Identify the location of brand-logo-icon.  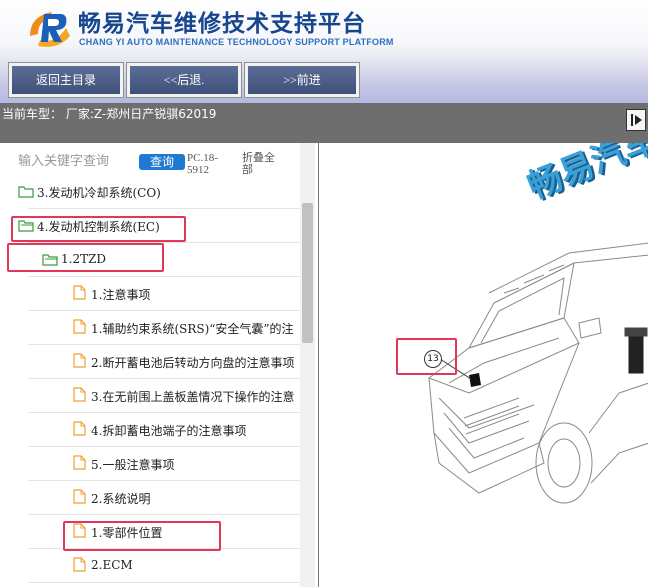
(50, 29).